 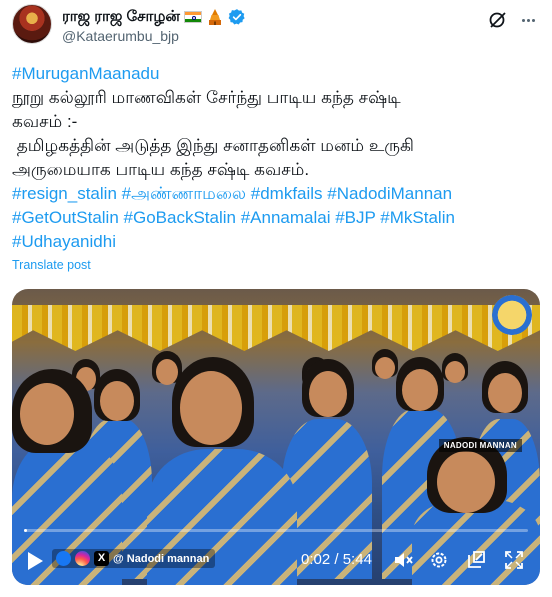 What do you see at coordinates (161, 558) in the screenshot?
I see `social-handle-label: @ Nadodi mannan` at bounding box center [161, 558].